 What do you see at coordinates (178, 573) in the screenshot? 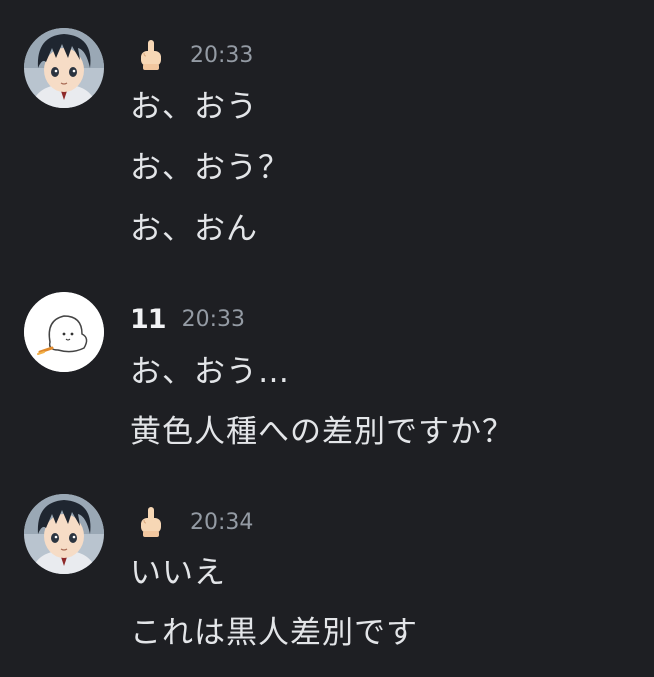
I see `message-line: いいえ` at bounding box center [178, 573].